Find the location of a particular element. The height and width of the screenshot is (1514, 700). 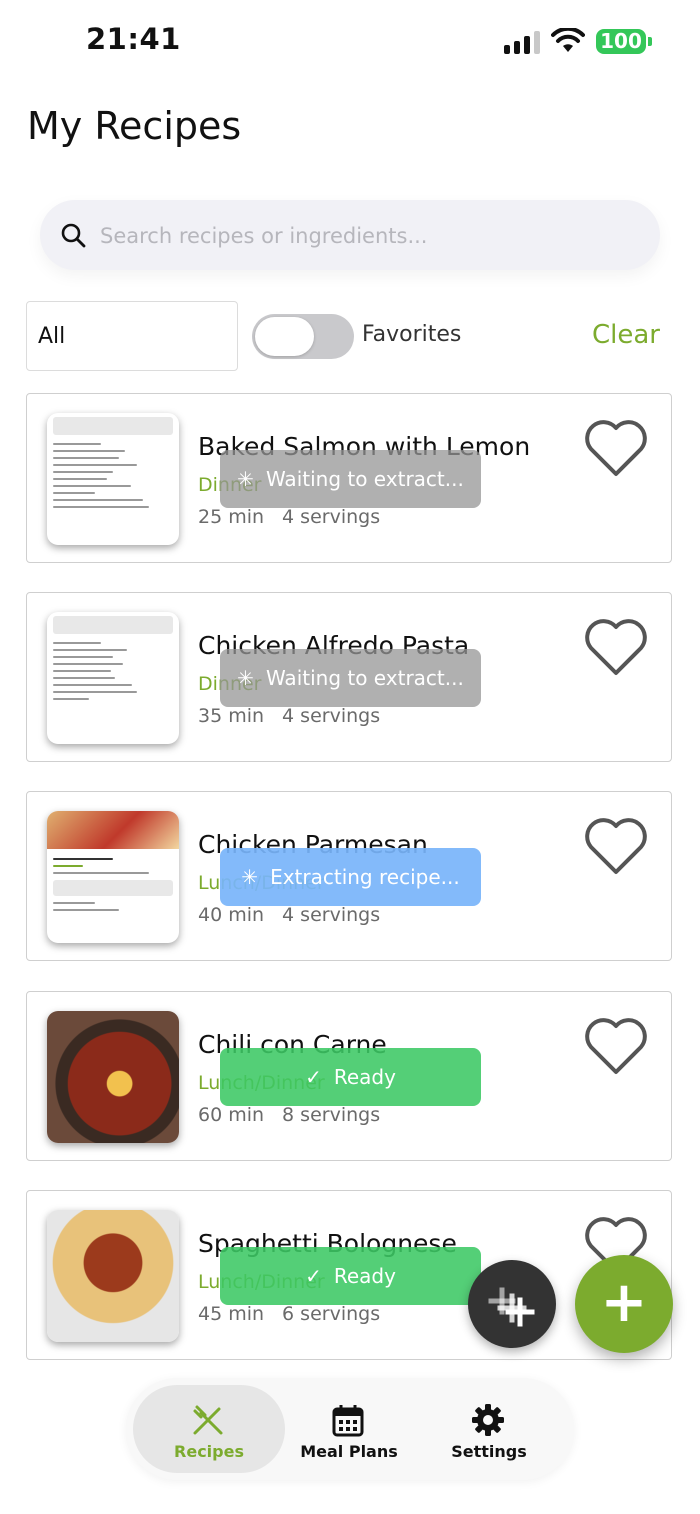

battery-icon: 100 is located at coordinates (624, 41).